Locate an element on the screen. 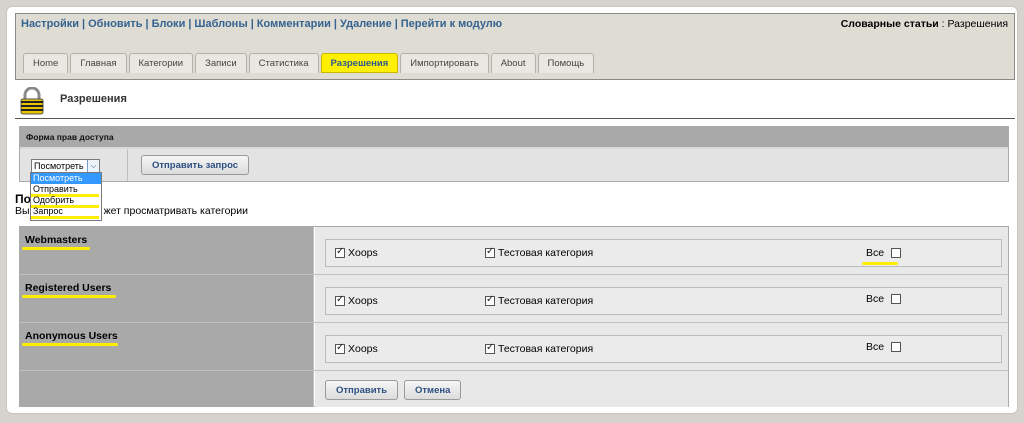  nav-uninstall: Удаление is located at coordinates (366, 24).